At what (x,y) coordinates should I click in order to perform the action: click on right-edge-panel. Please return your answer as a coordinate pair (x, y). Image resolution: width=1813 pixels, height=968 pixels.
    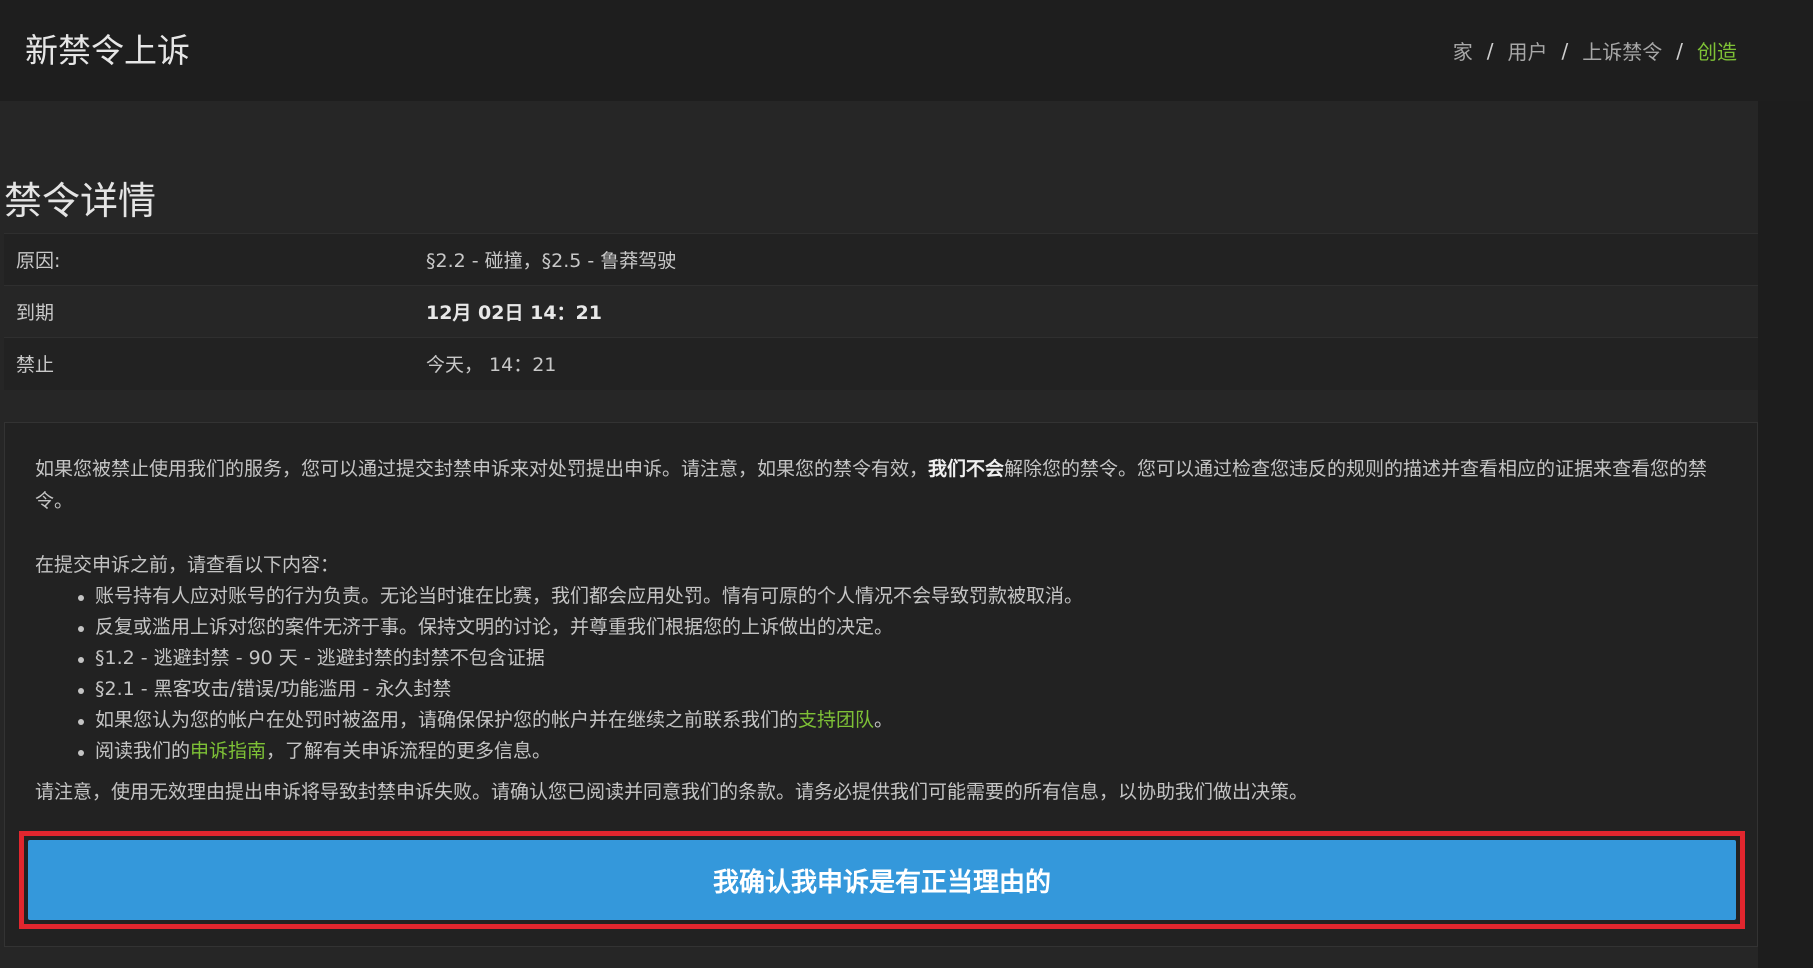
    Looking at the image, I should click on (1785, 534).